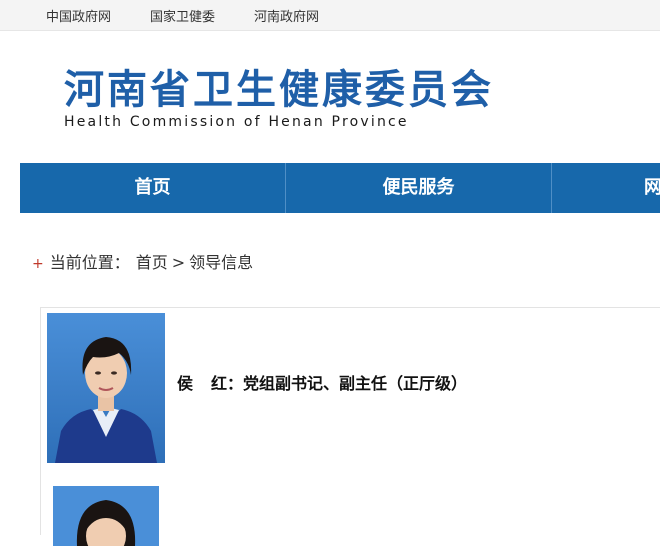 This screenshot has width=660, height=546. I want to click on leader-title: 党组副书记、副主任（正厅级）, so click(355, 383).